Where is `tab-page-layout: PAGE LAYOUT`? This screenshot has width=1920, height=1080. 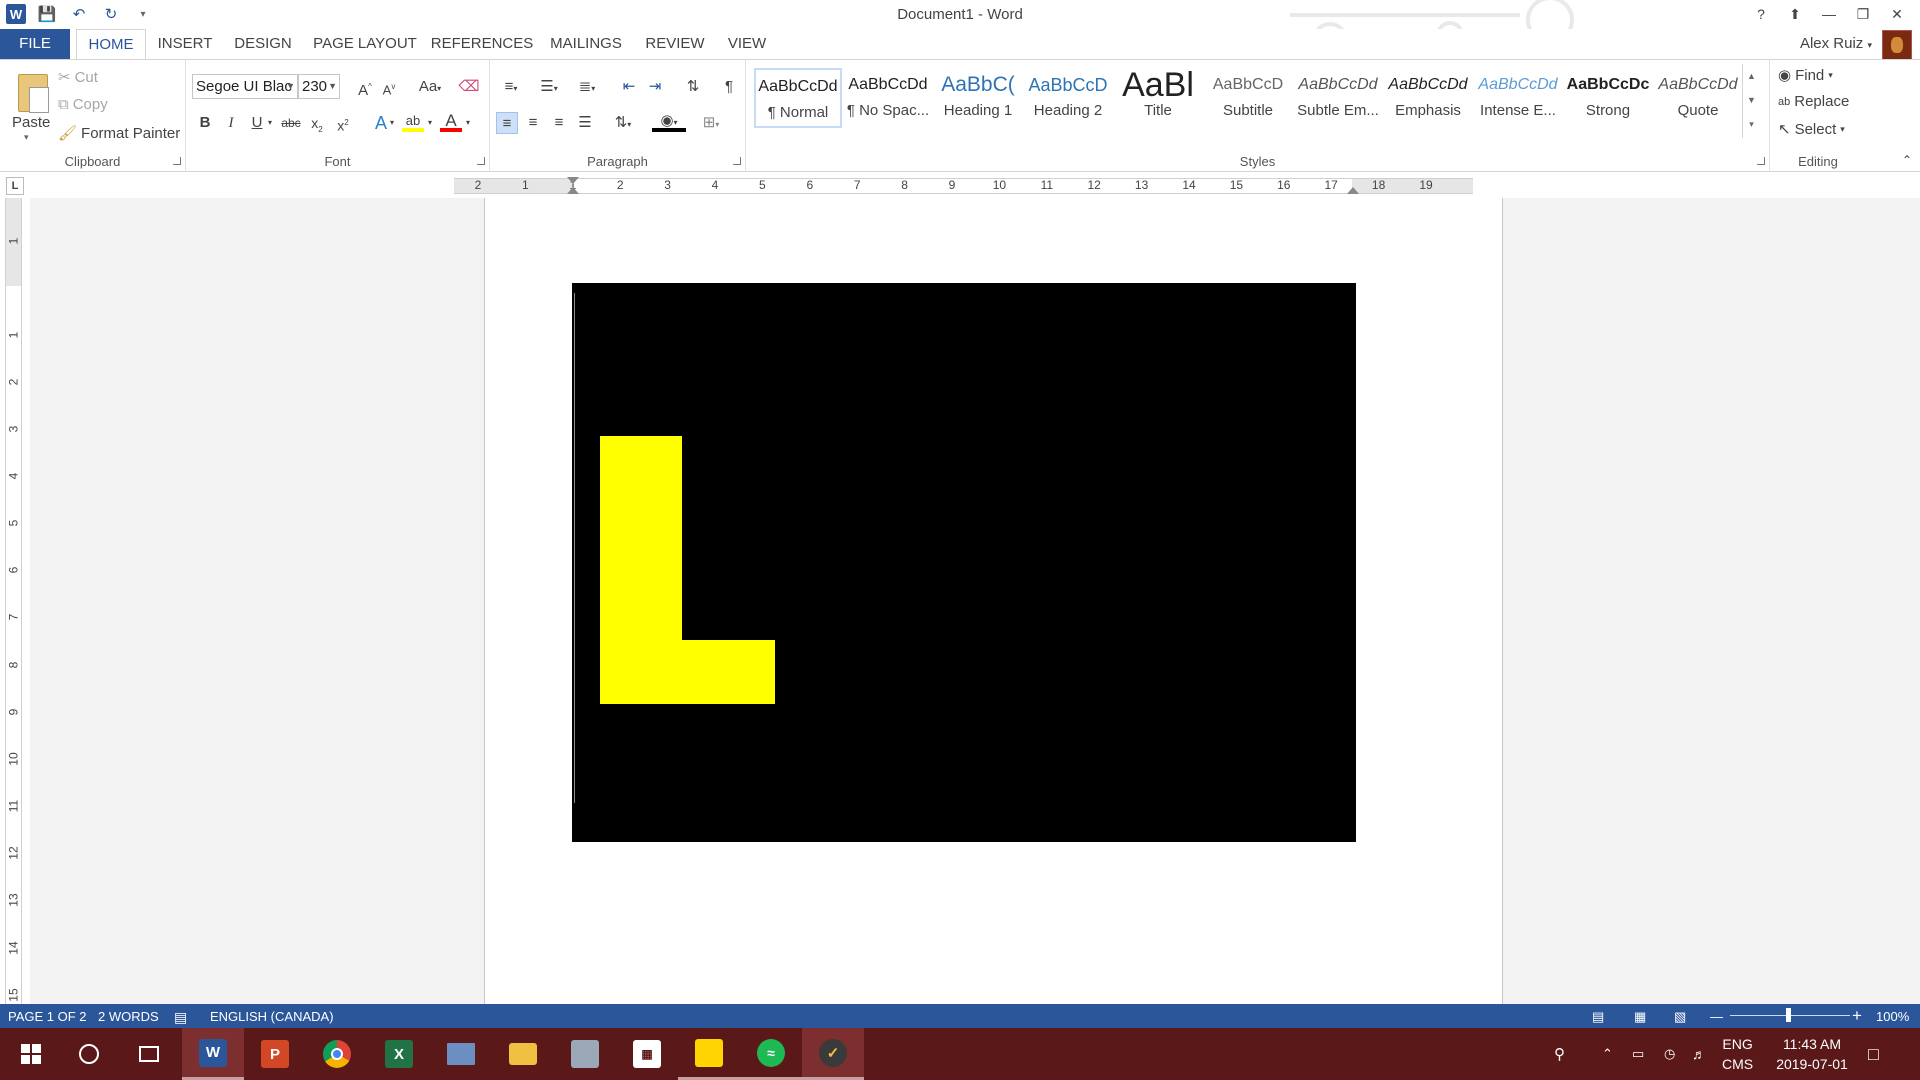 tab-page-layout: PAGE LAYOUT is located at coordinates (365, 44).